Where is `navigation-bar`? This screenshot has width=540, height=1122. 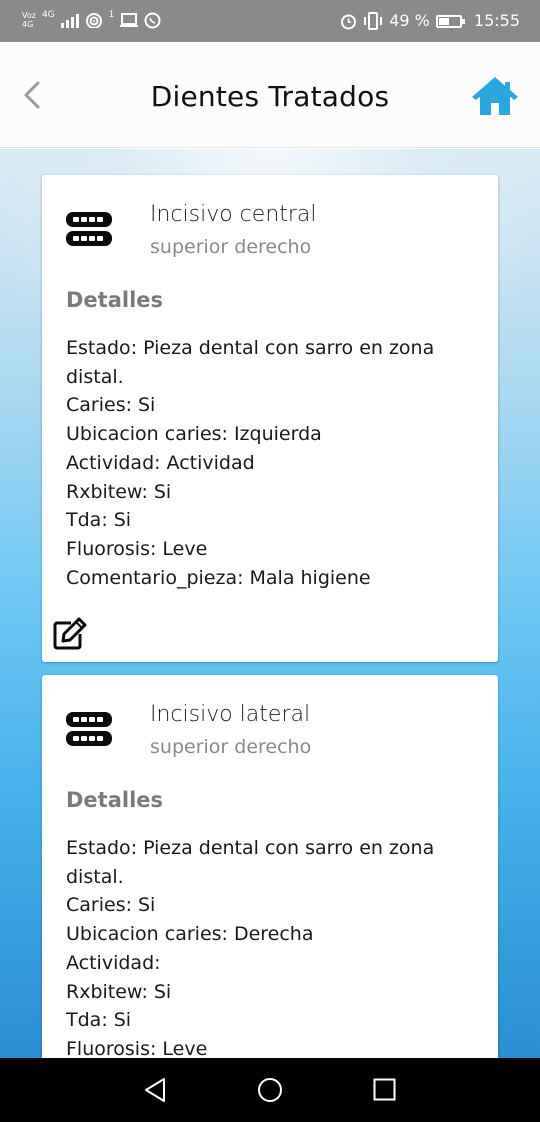
navigation-bar is located at coordinates (270, 1090).